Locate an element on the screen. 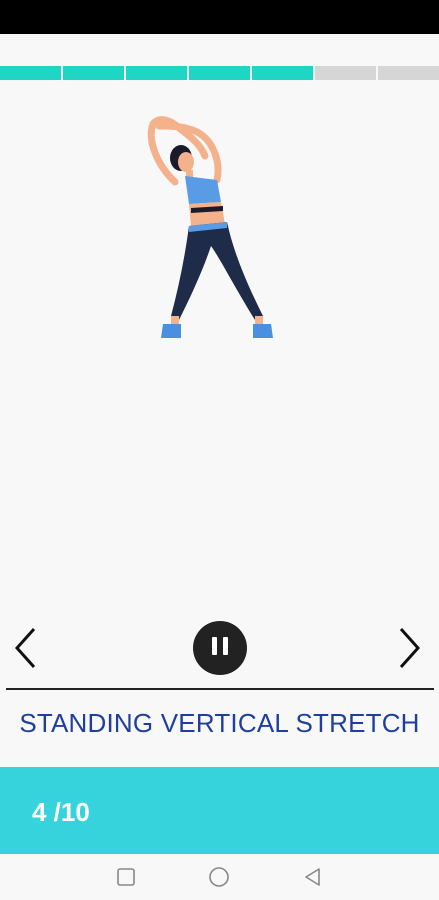 This screenshot has width=439, height=900. divider is located at coordinates (220, 689).